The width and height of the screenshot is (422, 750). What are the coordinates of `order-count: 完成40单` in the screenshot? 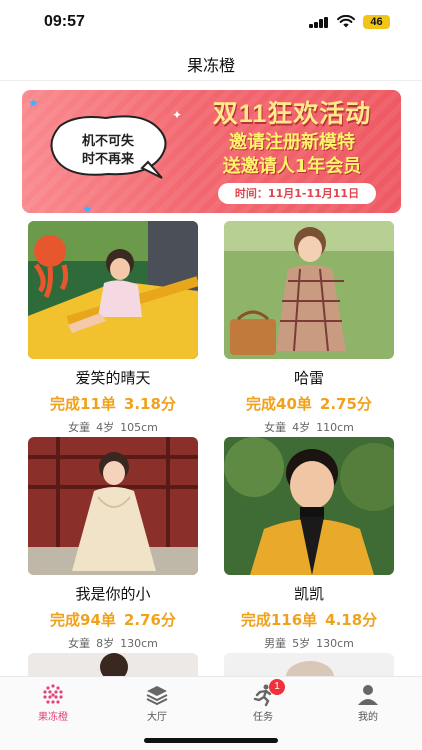 It's located at (279, 404).